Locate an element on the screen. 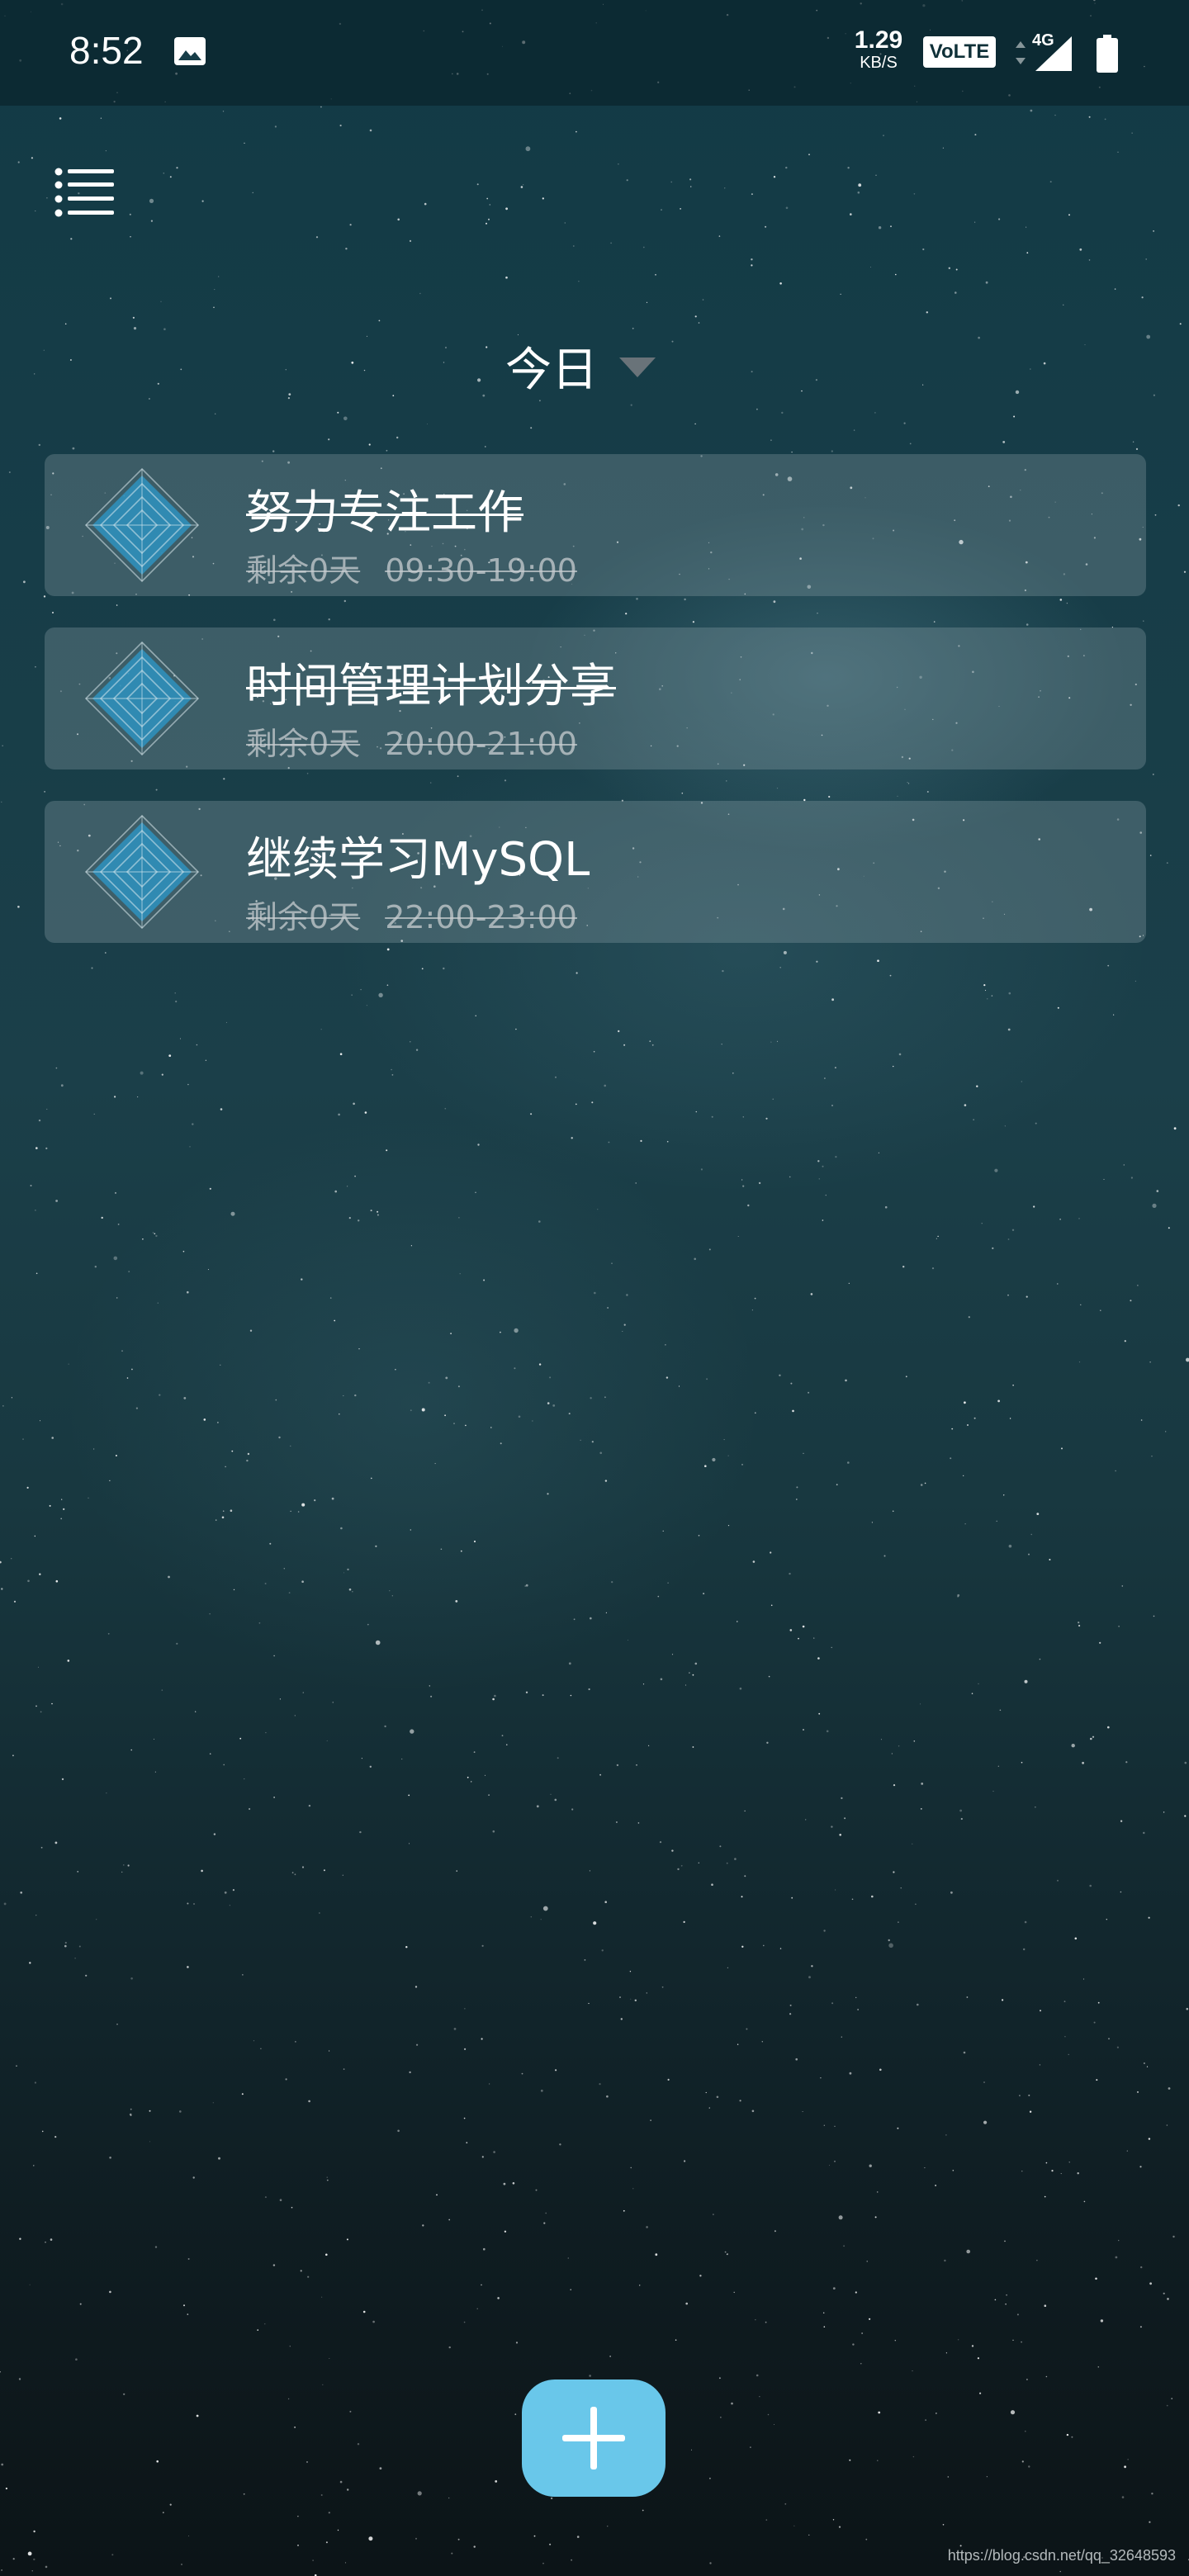 Image resolution: width=1189 pixels, height=2576 pixels. task-card: 继续学习MySQL 剩余0天 22:00-23:00 is located at coordinates (595, 872).